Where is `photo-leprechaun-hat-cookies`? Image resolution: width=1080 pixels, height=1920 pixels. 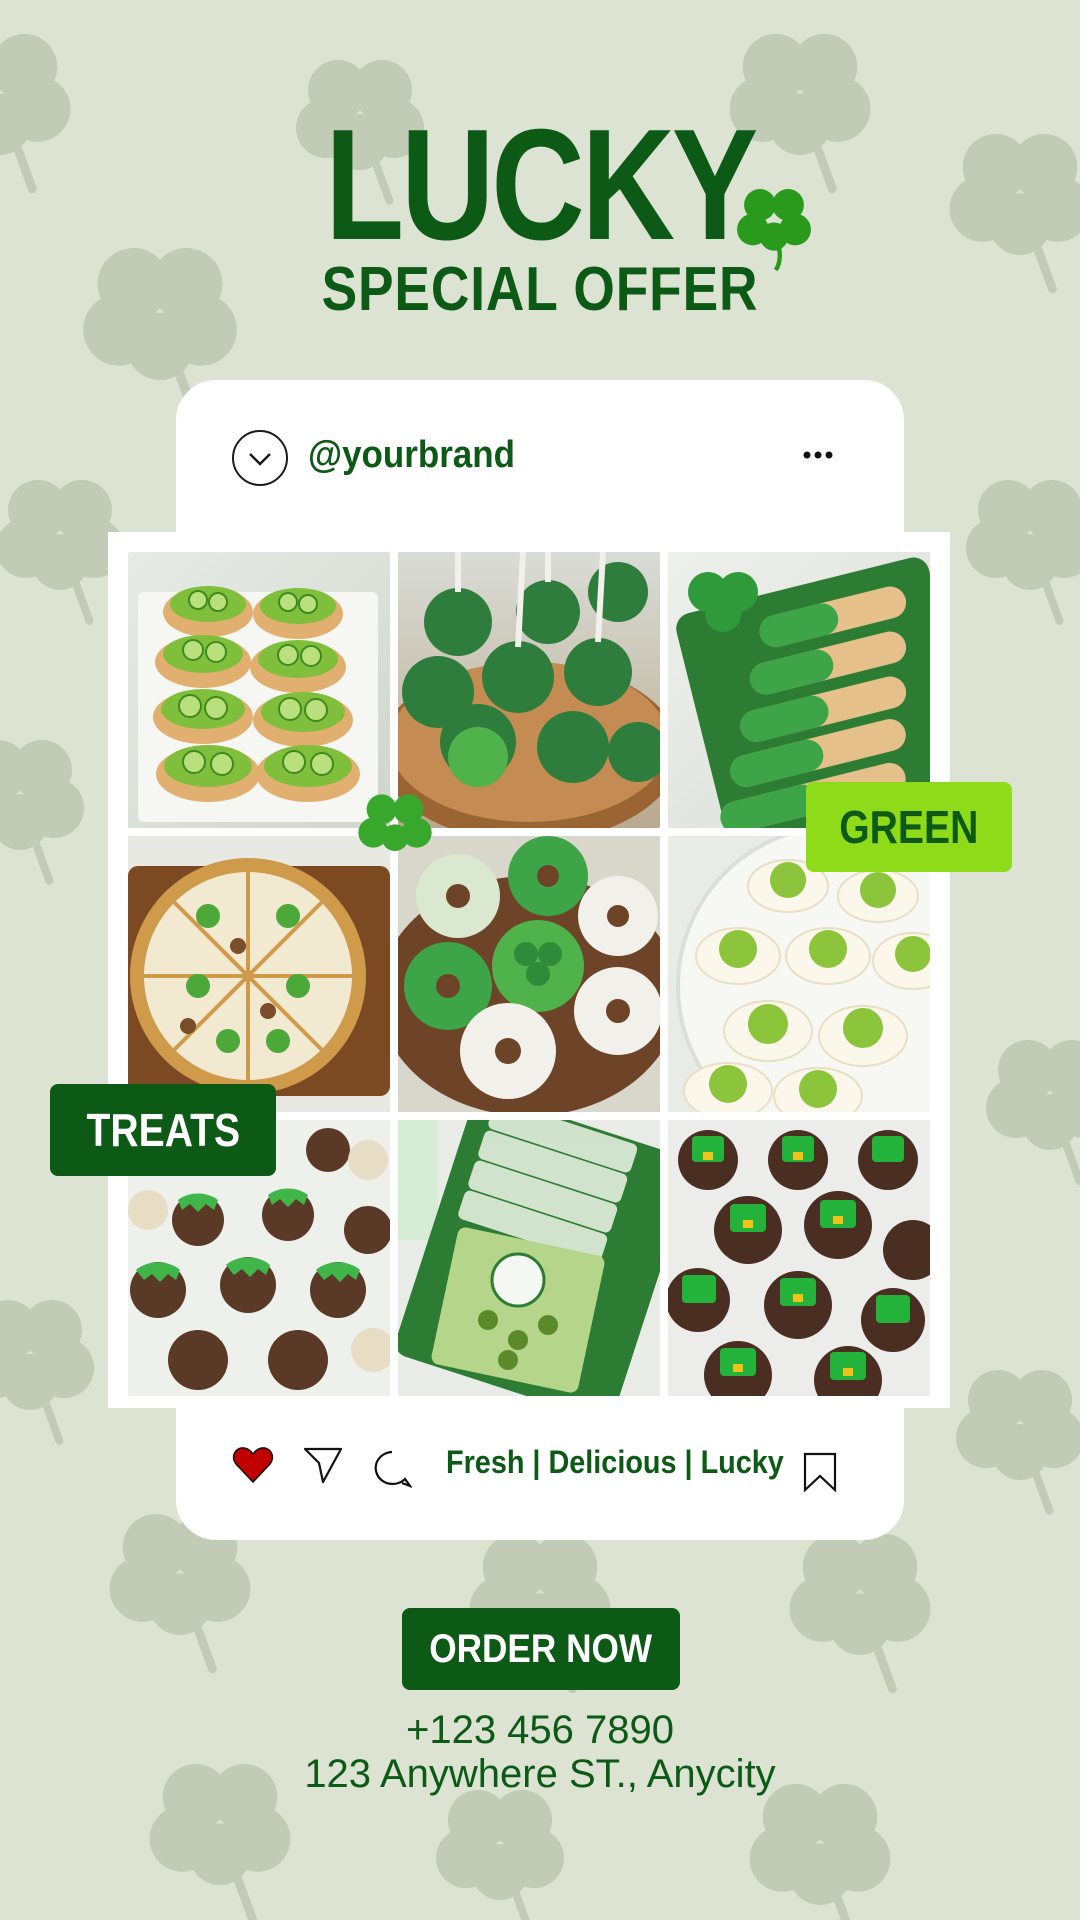 photo-leprechaun-hat-cookies is located at coordinates (799, 1258).